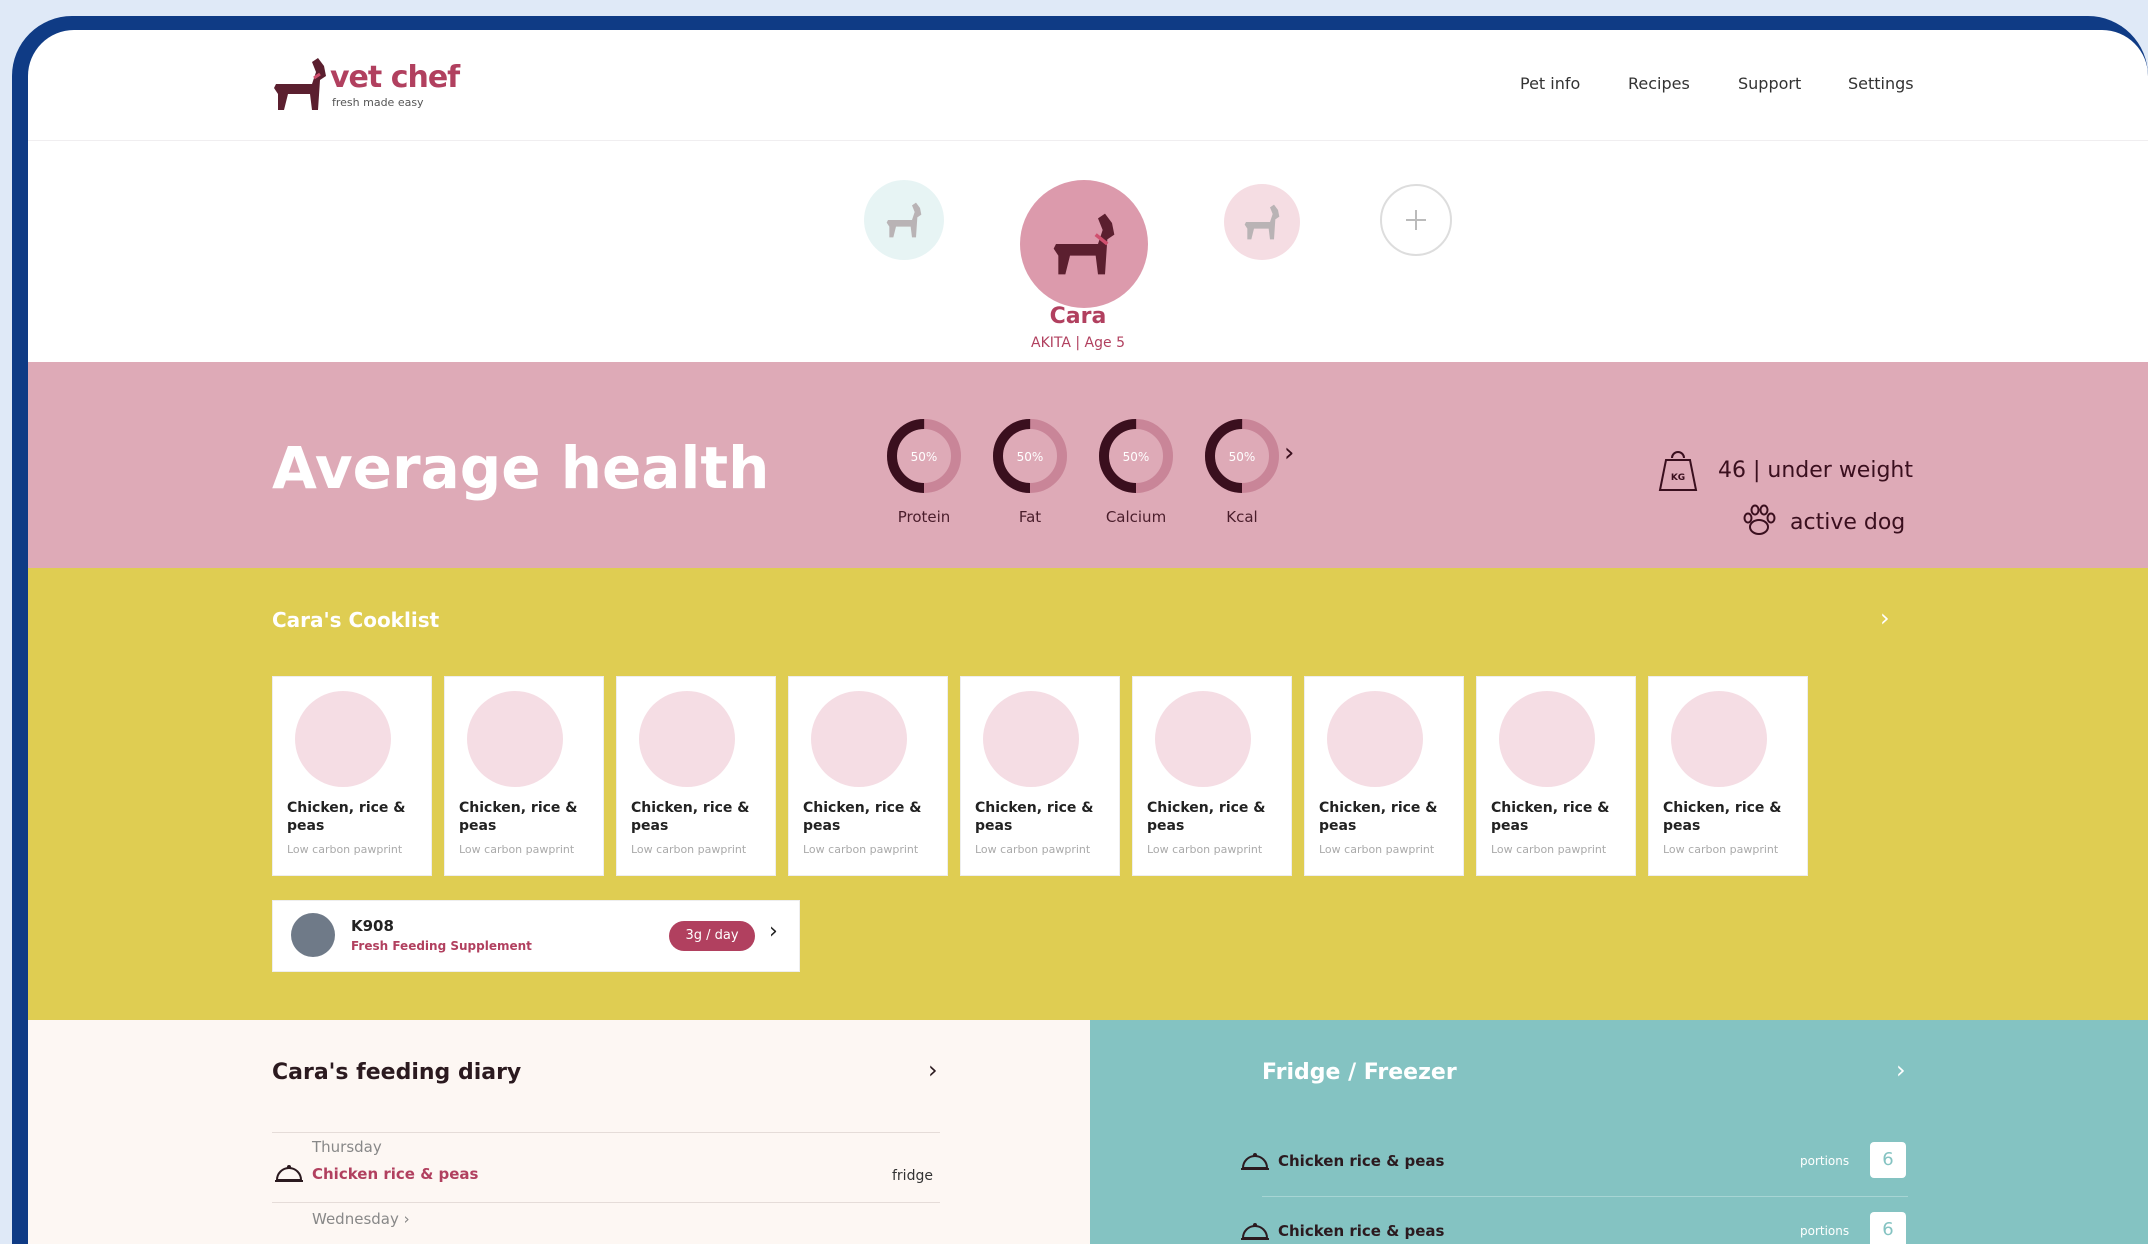 The width and height of the screenshot is (2148, 1244). Describe the element at coordinates (397, 1072) in the screenshot. I see `diary-title: Cara's feeding diary` at that location.